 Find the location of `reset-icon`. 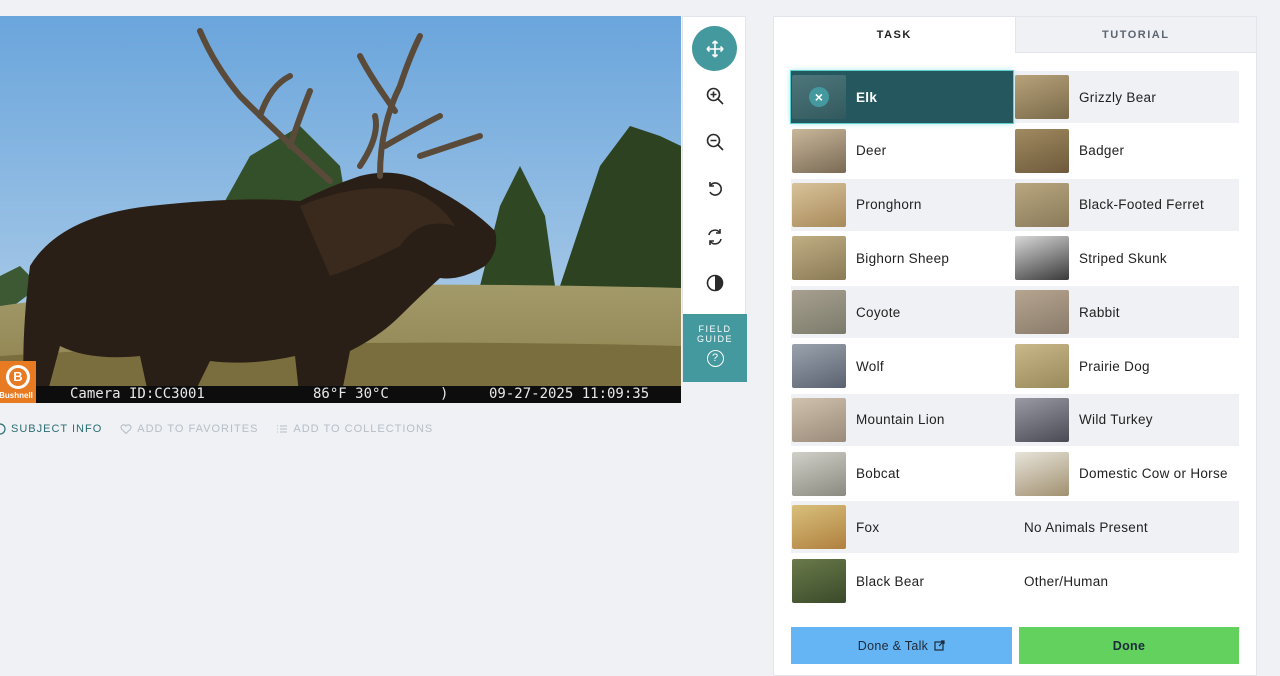

reset-icon is located at coordinates (714, 236).